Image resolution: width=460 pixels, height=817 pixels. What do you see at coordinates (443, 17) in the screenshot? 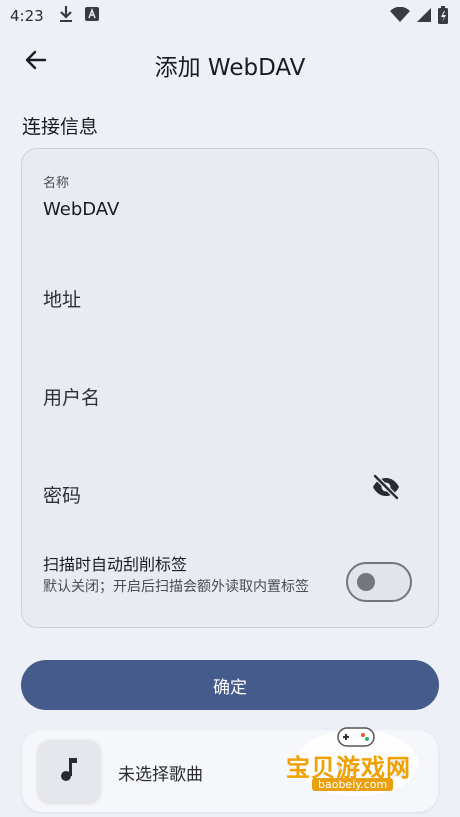
I see `battery-icon` at bounding box center [443, 17].